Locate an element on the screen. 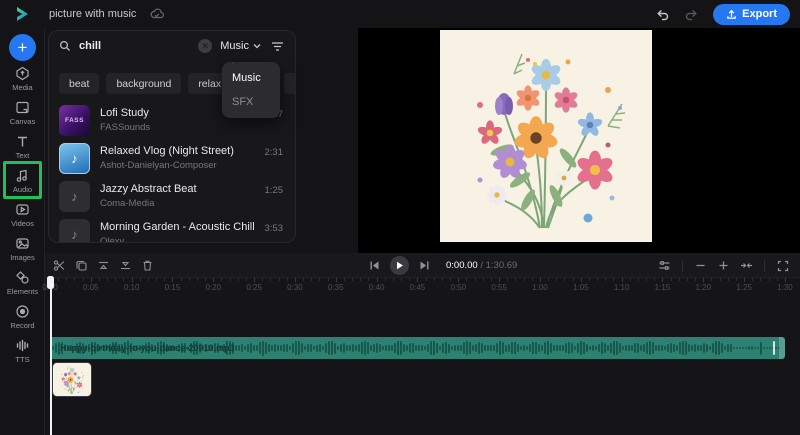 The width and height of the screenshot is (800, 435). image-icon is located at coordinates (22, 243).